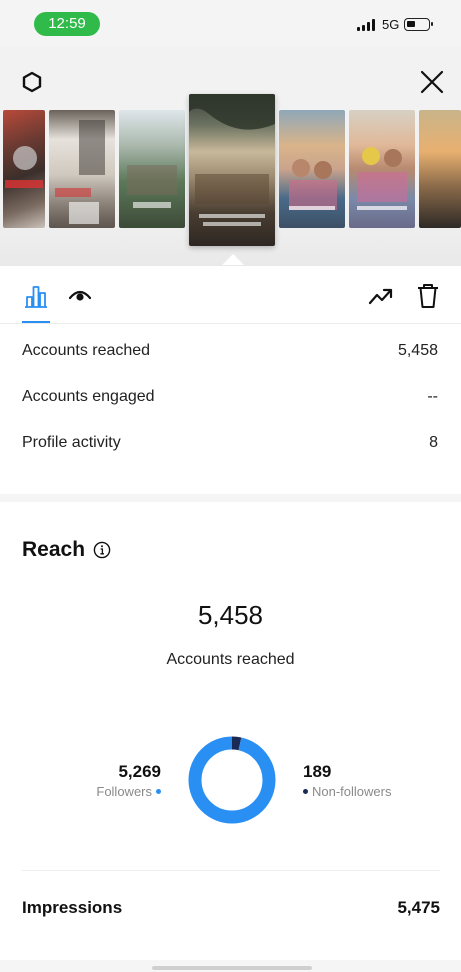 The image size is (461, 972). What do you see at coordinates (71, 442) in the screenshot?
I see `stat-label: Profile activity` at bounding box center [71, 442].